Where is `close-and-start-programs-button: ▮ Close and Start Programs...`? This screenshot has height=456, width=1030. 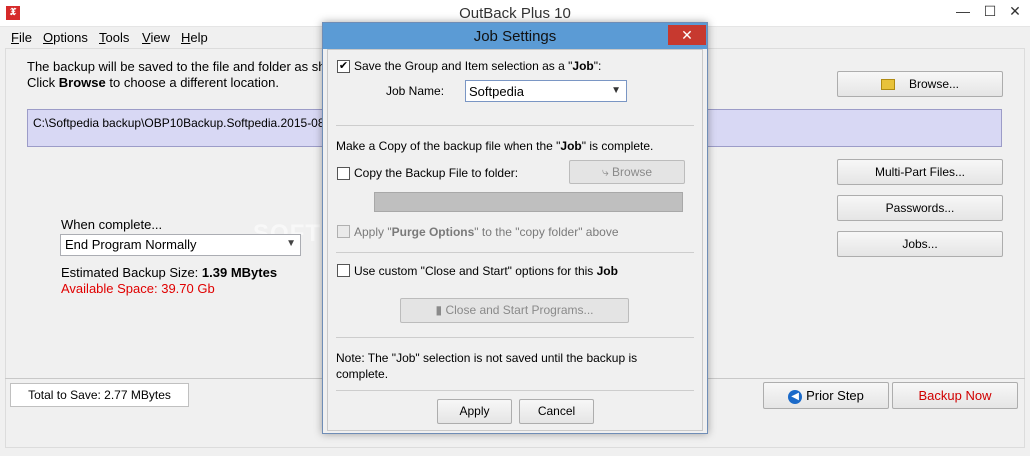 close-and-start-programs-button: ▮ Close and Start Programs... is located at coordinates (514, 310).